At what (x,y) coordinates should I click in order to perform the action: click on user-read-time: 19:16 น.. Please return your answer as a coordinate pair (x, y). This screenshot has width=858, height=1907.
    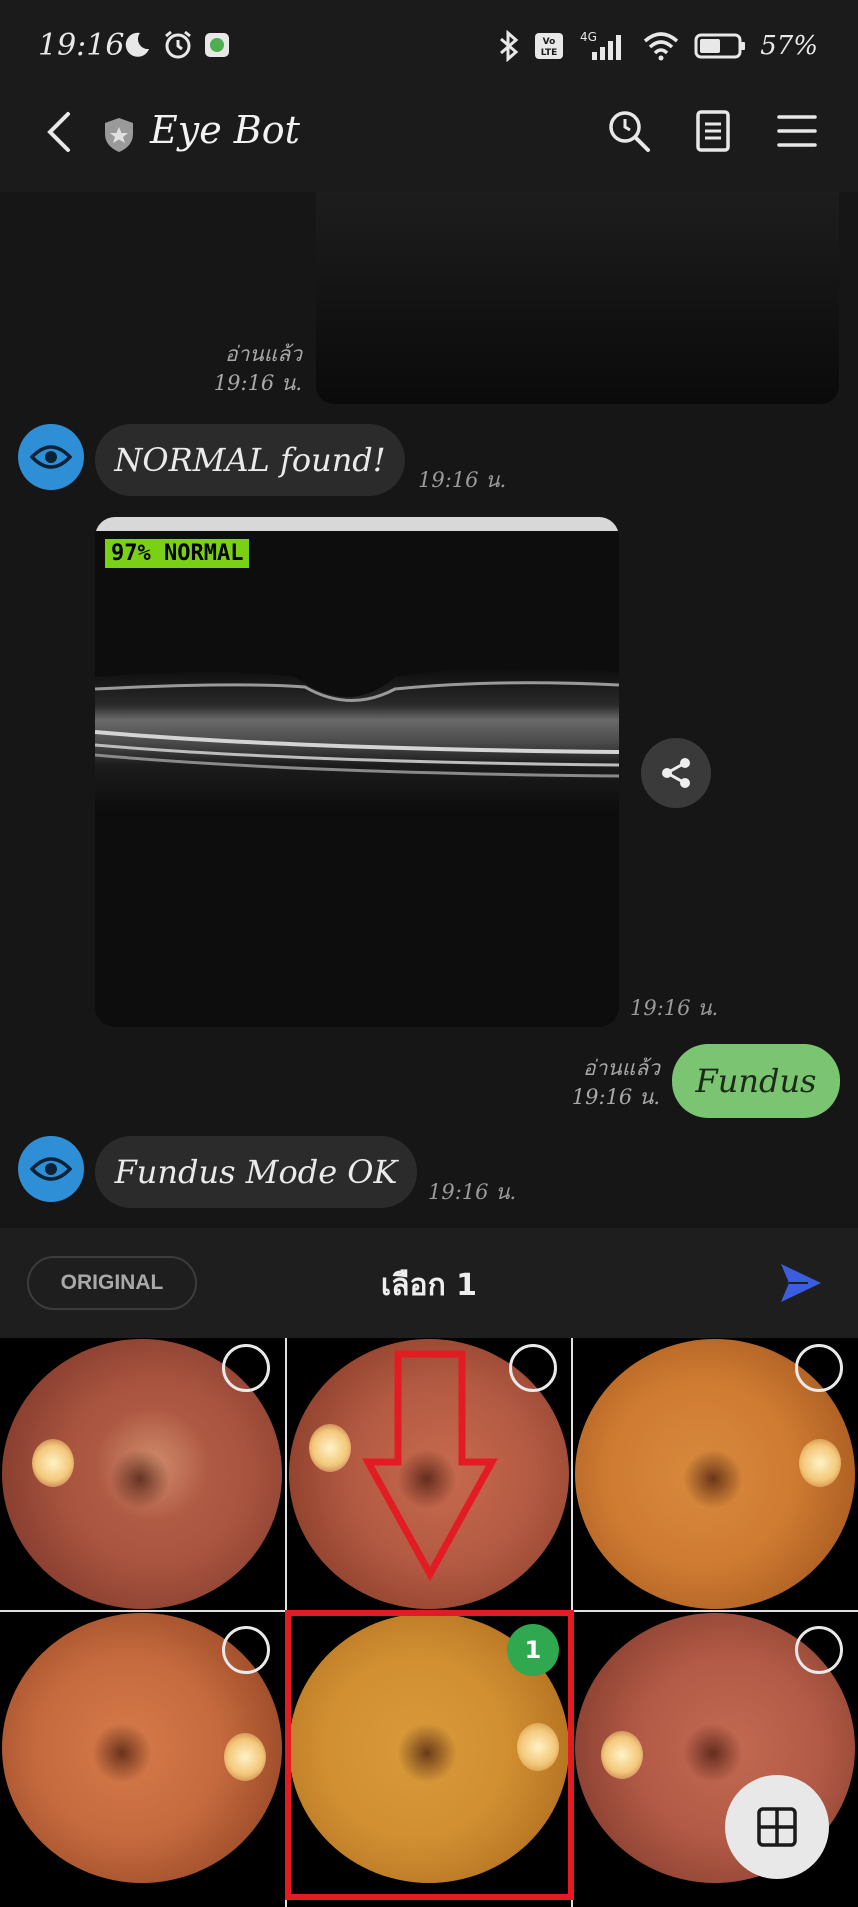
    Looking at the image, I should click on (615, 1097).